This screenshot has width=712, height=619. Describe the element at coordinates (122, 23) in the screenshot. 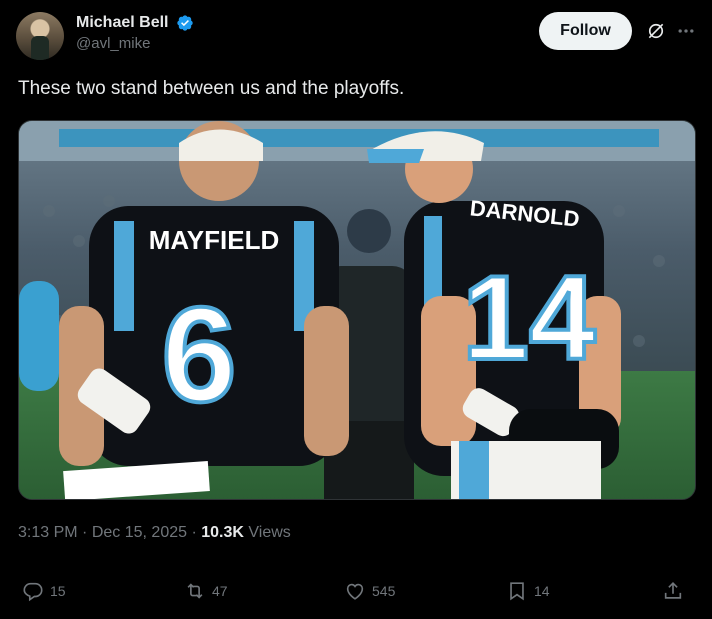

I see `author-display-name: Michael Bell` at that location.